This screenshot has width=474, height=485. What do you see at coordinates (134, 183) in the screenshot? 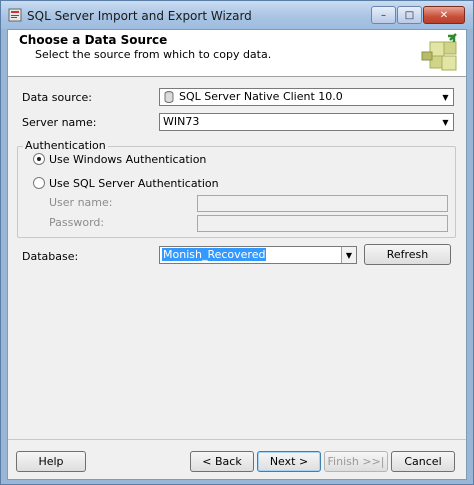
I see `sql-auth-label: Use SQL Server Authentication` at bounding box center [134, 183].